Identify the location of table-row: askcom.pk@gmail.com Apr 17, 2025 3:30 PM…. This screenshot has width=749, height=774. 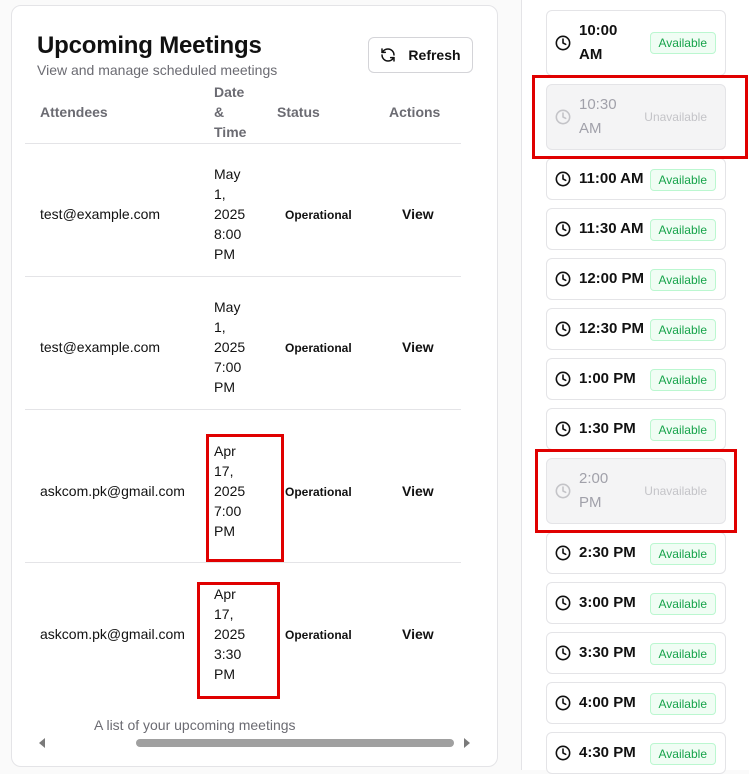
(243, 633).